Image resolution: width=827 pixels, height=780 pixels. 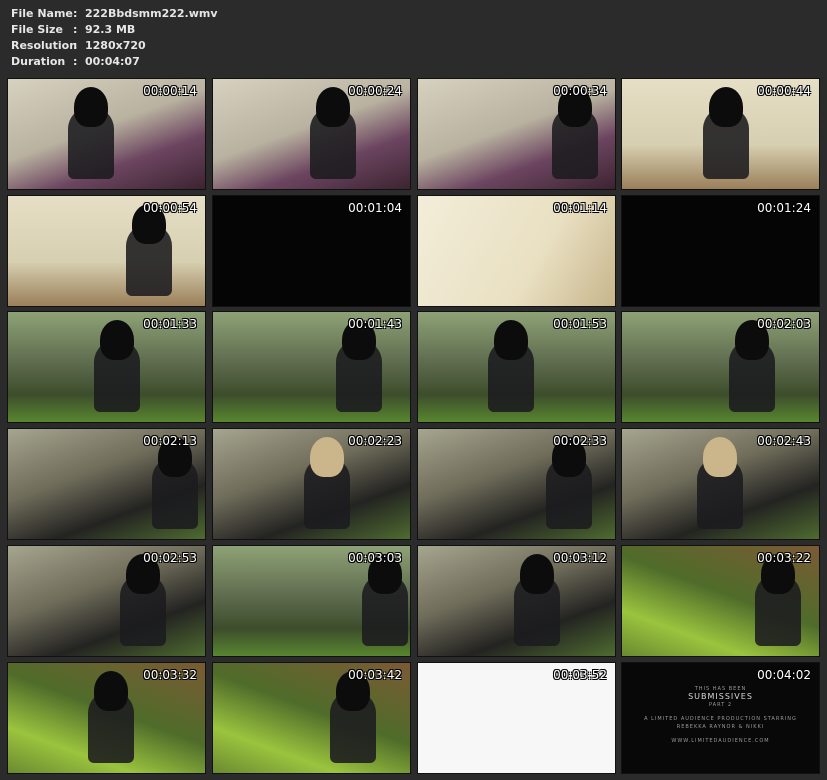 I want to click on video-thumbnail: 00:01:33, so click(x=106, y=367).